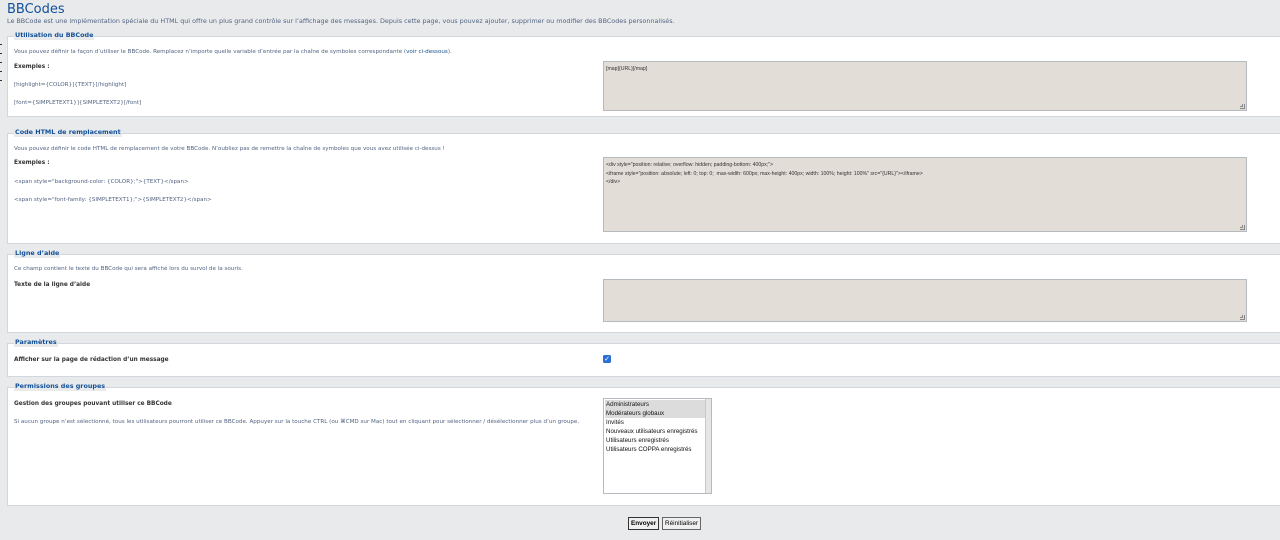  What do you see at coordinates (70, 85) in the screenshot?
I see `usage-example-1: [highlight={COLOR}]{TEXT}[/highlight]` at bounding box center [70, 85].